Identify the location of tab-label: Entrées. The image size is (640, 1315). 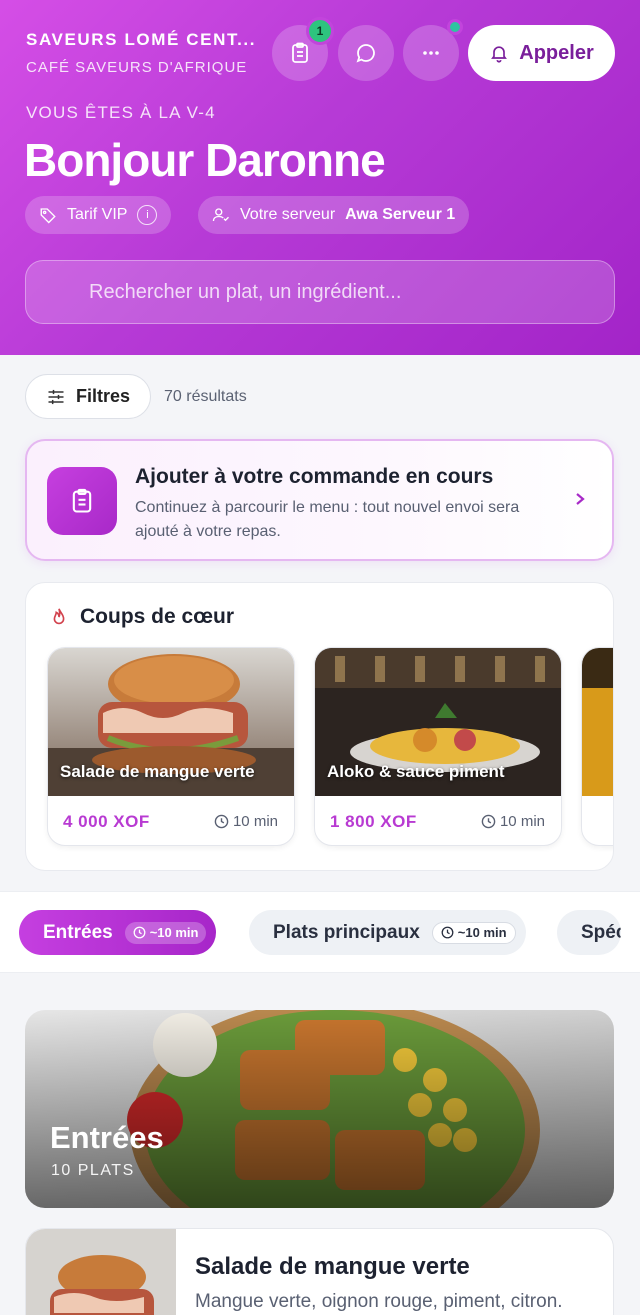
(78, 932).